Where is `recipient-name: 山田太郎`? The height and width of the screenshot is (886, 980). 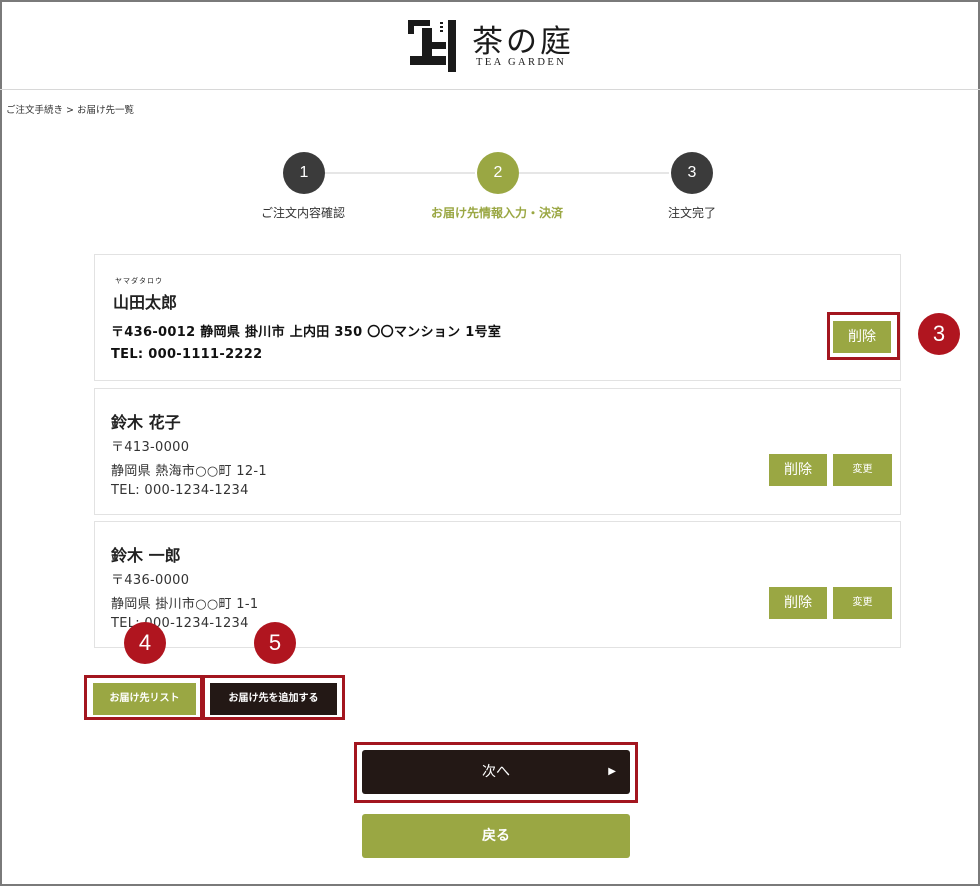 recipient-name: 山田太郎 is located at coordinates (145, 302).